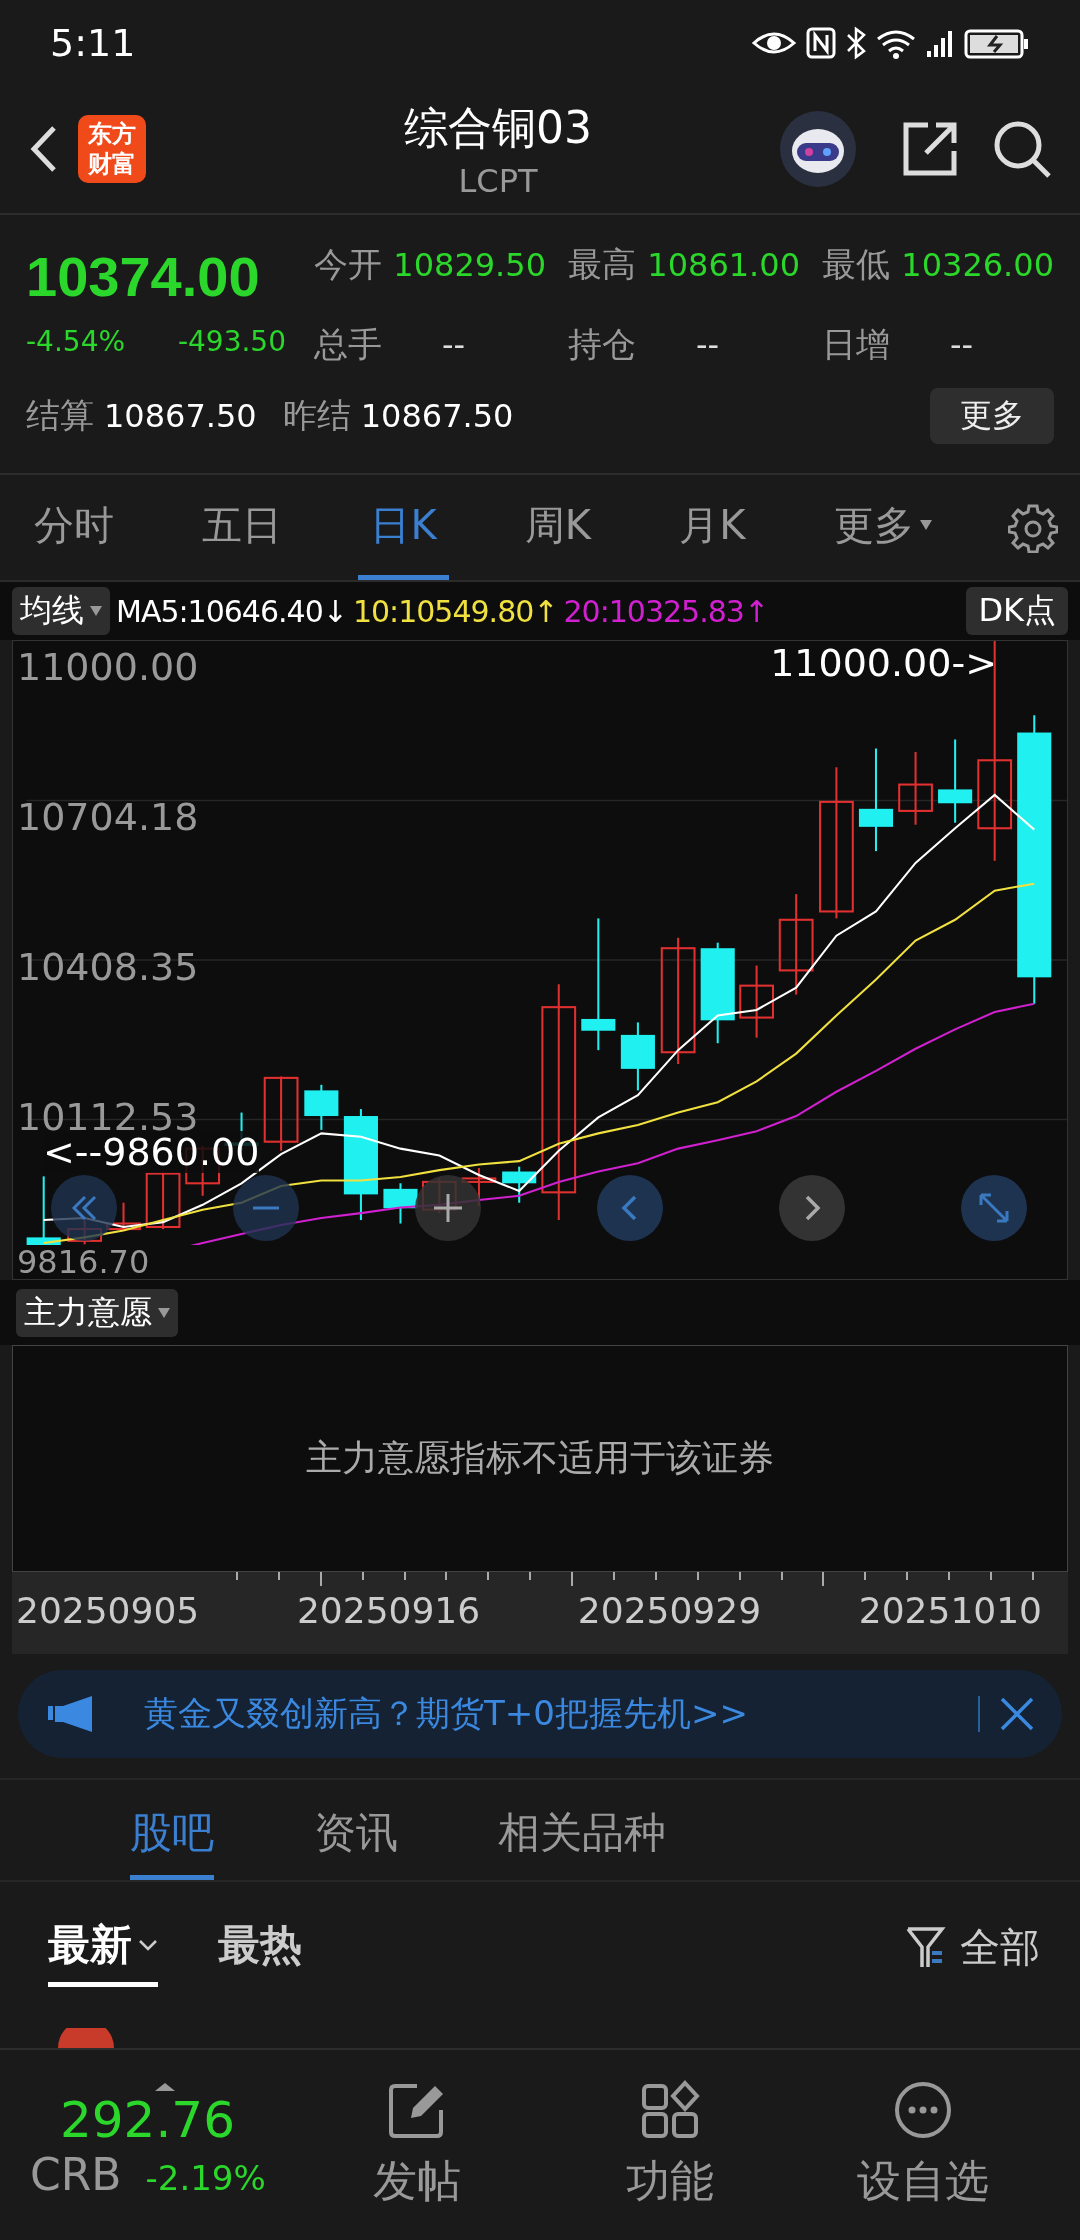  What do you see at coordinates (108, 1610) in the screenshot?
I see `date-label: 20250905` at bounding box center [108, 1610].